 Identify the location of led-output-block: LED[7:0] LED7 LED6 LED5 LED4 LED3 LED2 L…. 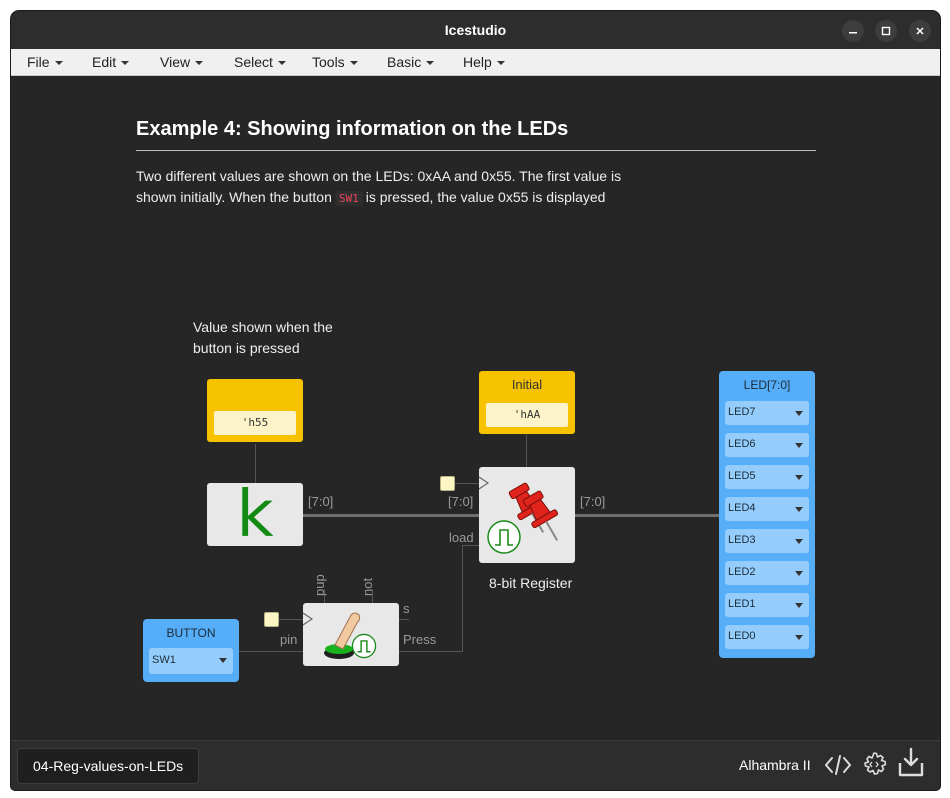
(767, 514).